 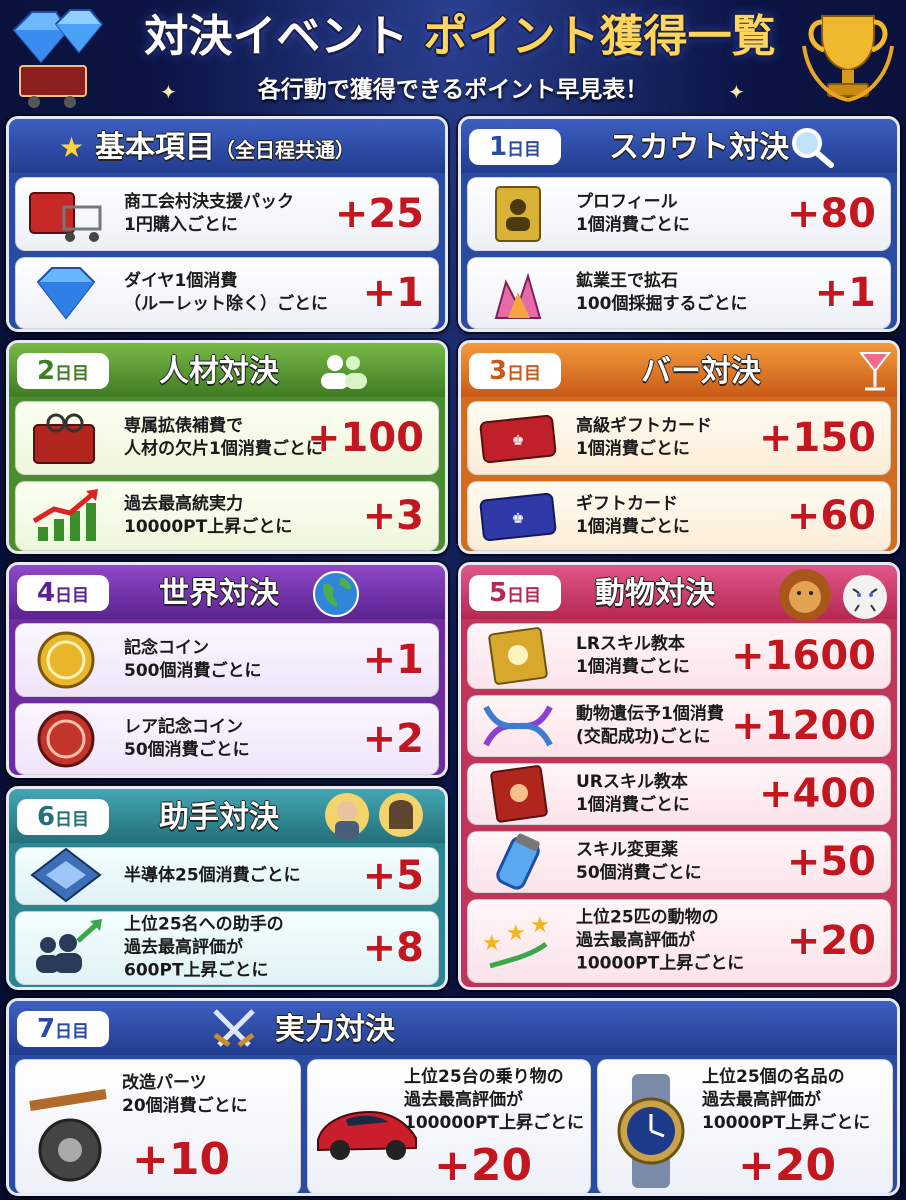 I want to click on day-number: 6, so click(x=46, y=817).